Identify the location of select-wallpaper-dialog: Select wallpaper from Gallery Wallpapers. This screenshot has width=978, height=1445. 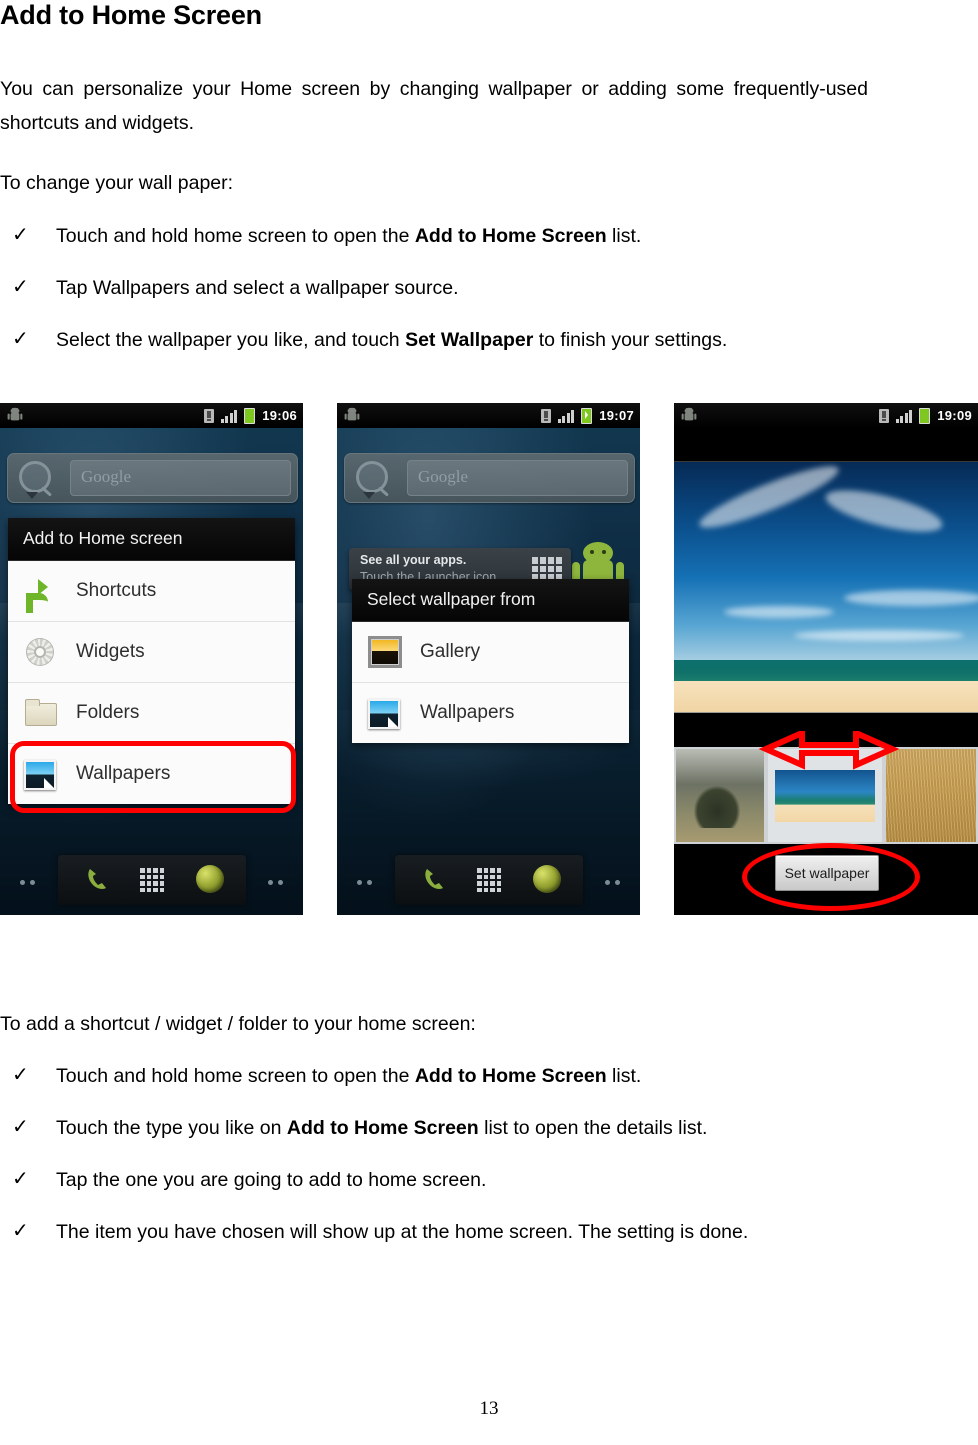
(490, 661).